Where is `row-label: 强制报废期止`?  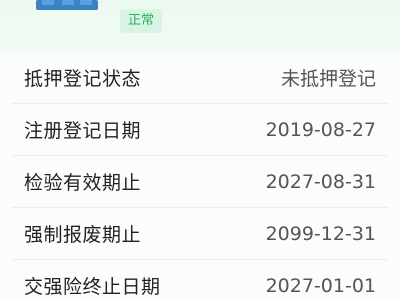
row-label: 强制报废期止 is located at coordinates (83, 235).